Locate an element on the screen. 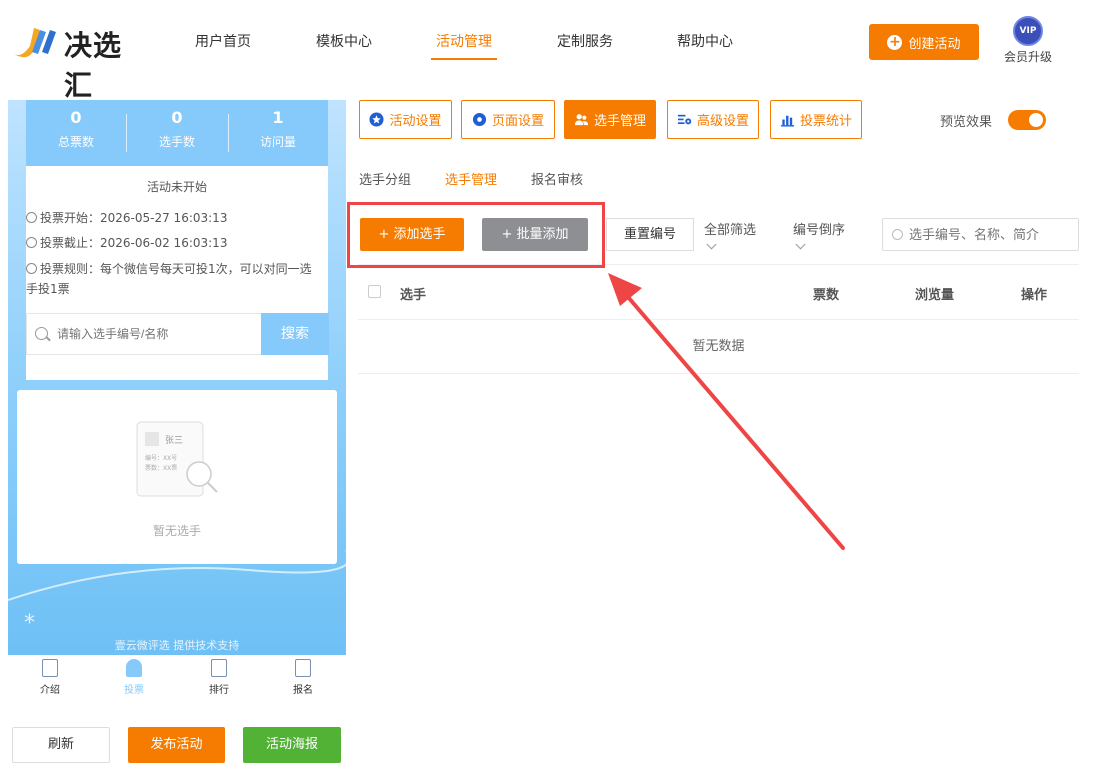  tab-player-management: 选手管理 is located at coordinates (610, 119).